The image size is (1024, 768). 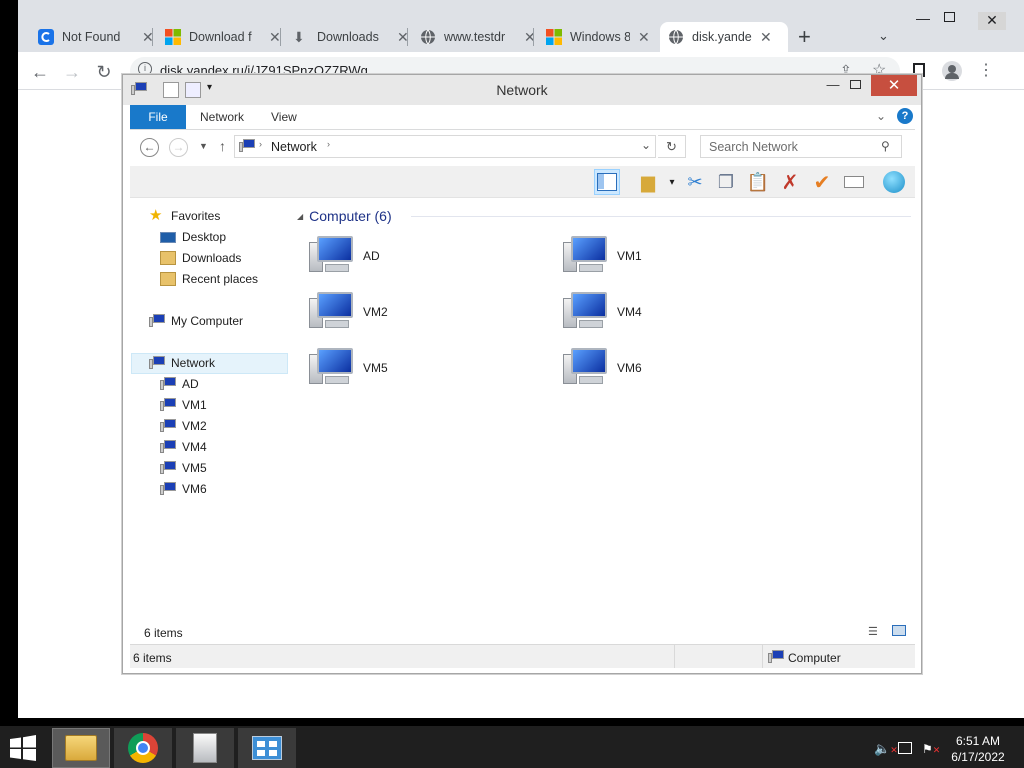 I want to click on paste-icon: 📋, so click(x=758, y=182).